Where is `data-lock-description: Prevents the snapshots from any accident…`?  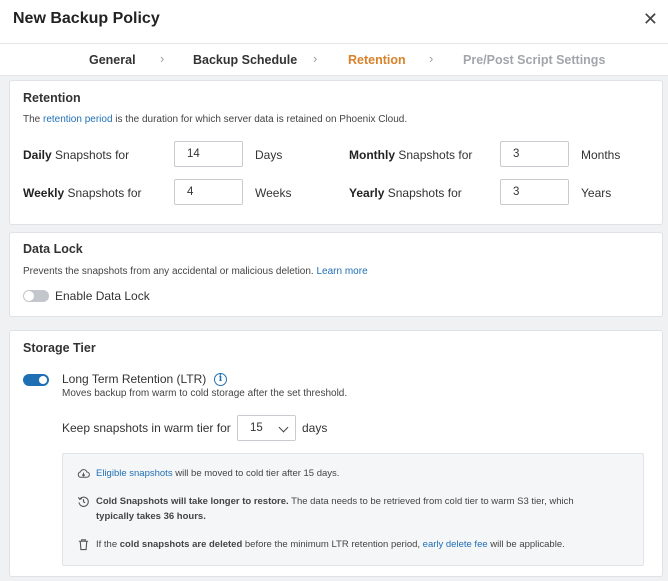
data-lock-description: Prevents the snapshots from any accident… is located at coordinates (195, 271).